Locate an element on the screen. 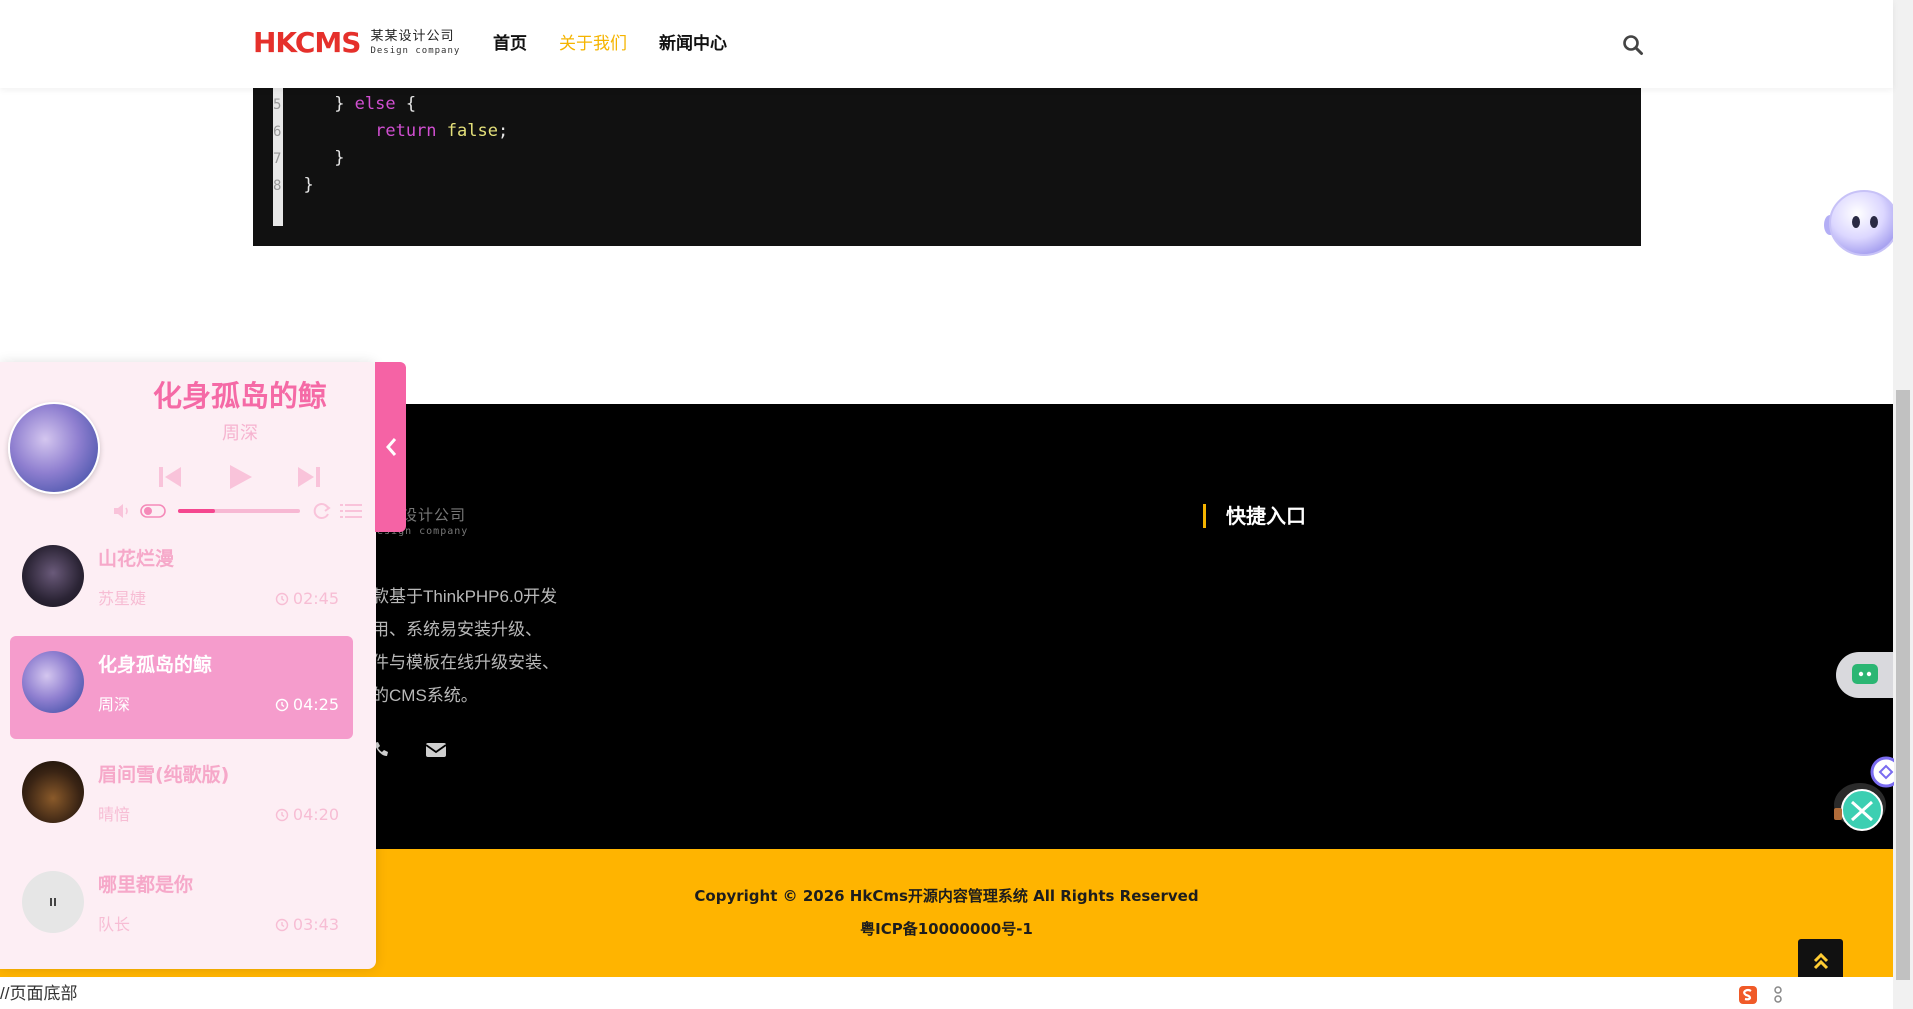  code-token: false is located at coordinates (472, 131).